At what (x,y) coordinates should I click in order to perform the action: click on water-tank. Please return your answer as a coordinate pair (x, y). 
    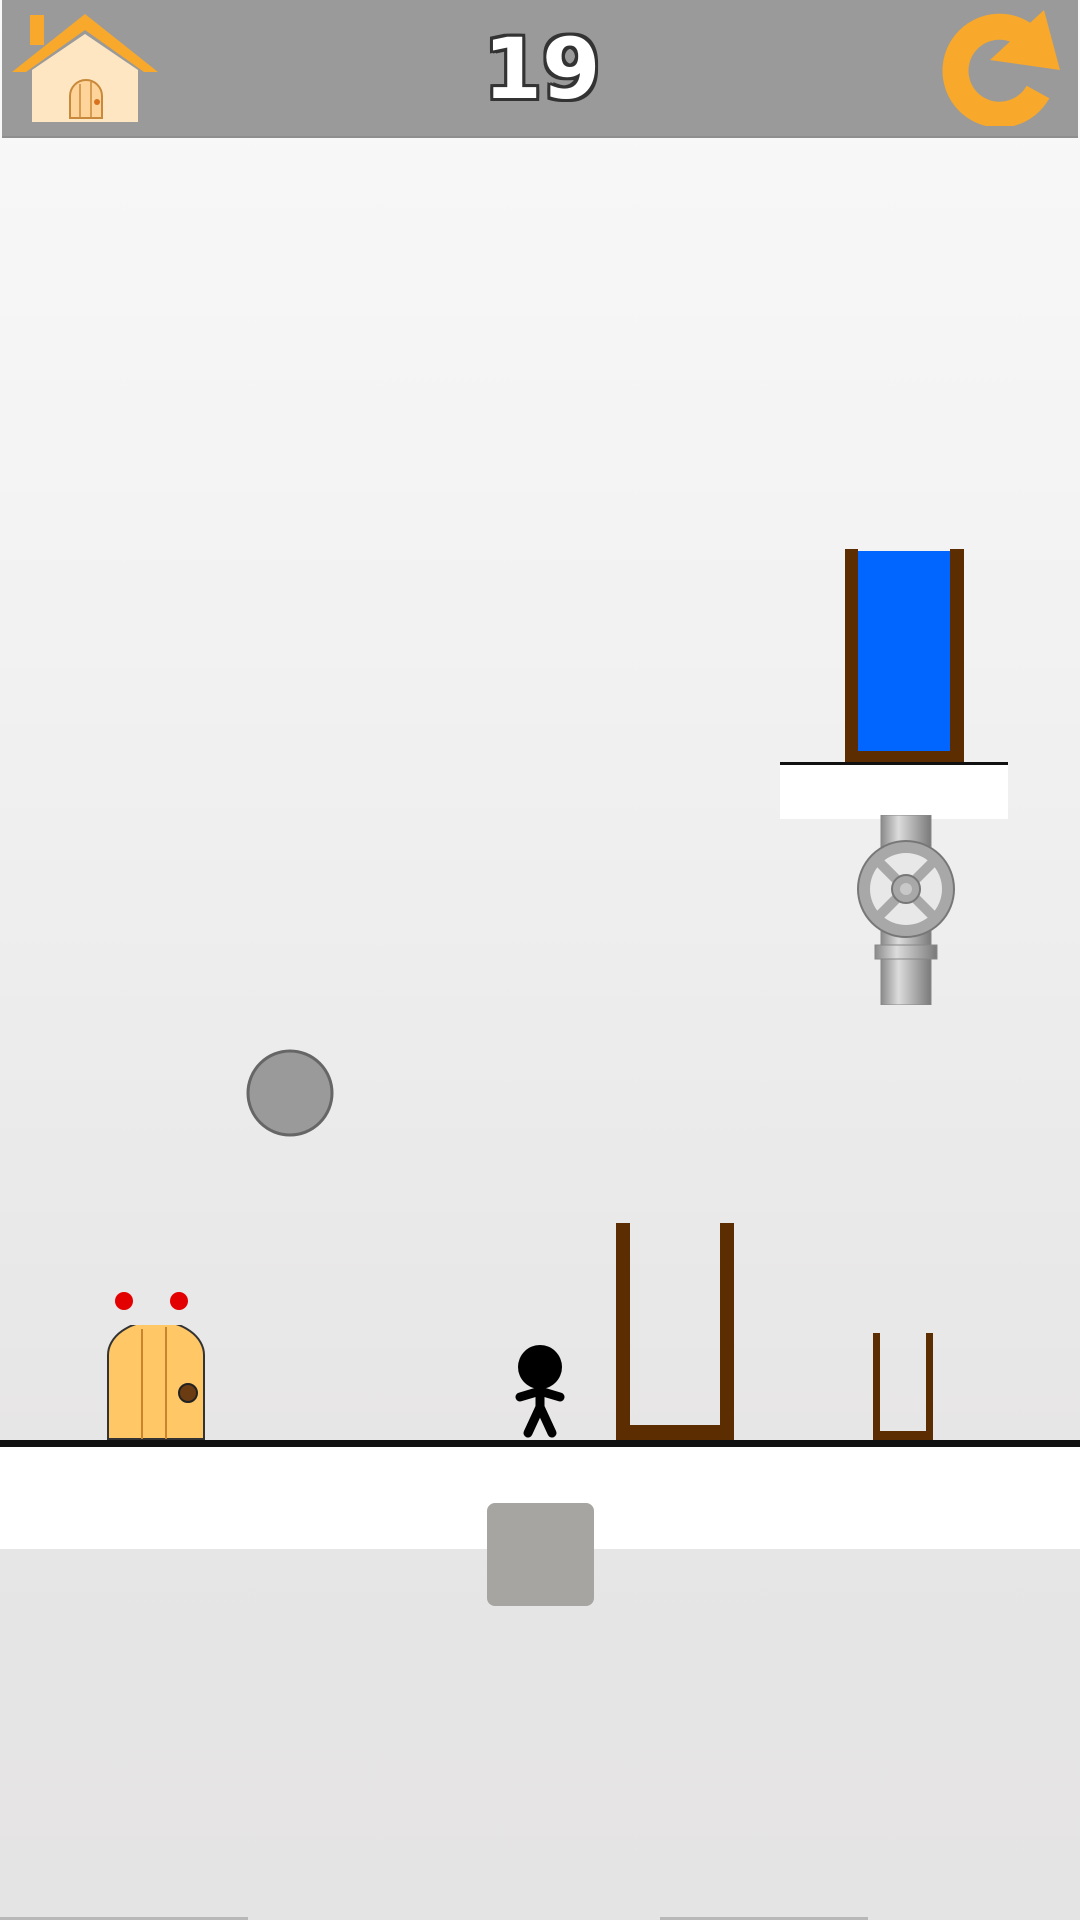
    Looking at the image, I should click on (904, 657).